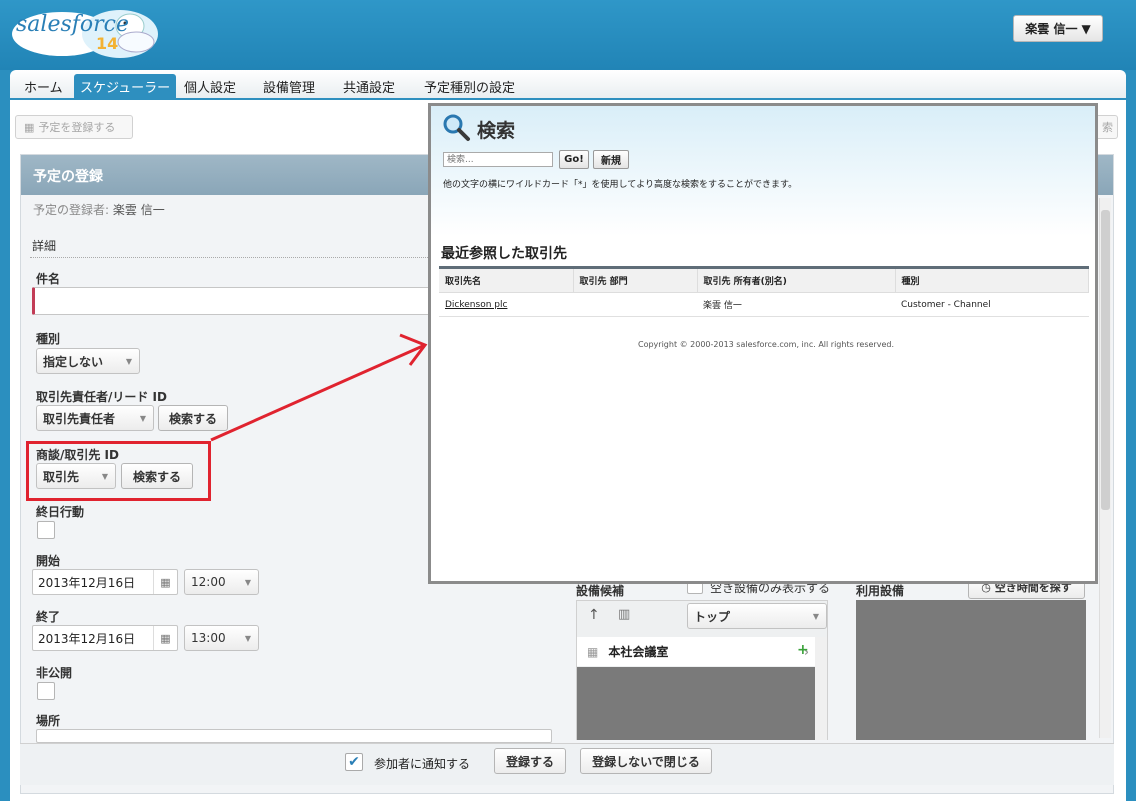 This screenshot has width=1136, height=801. What do you see at coordinates (210, 86) in the screenshot?
I see `tab-personal-settings: 個人設定` at bounding box center [210, 86].